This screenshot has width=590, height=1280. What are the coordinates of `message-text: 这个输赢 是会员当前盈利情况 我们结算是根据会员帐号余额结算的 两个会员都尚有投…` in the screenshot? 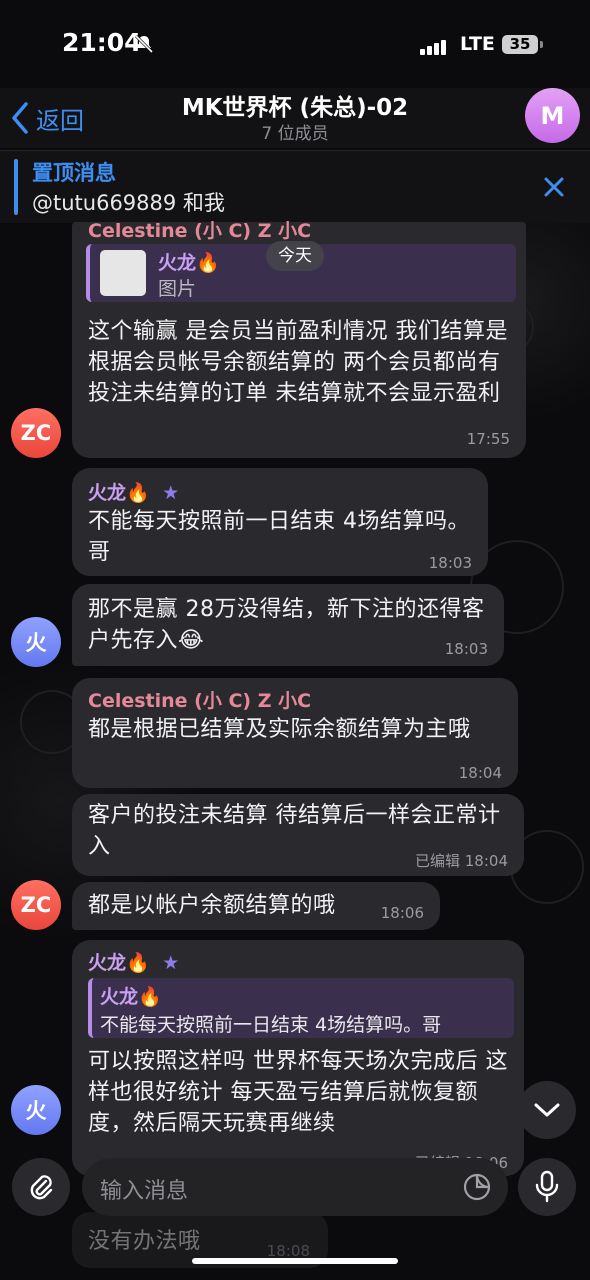 It's located at (298, 362).